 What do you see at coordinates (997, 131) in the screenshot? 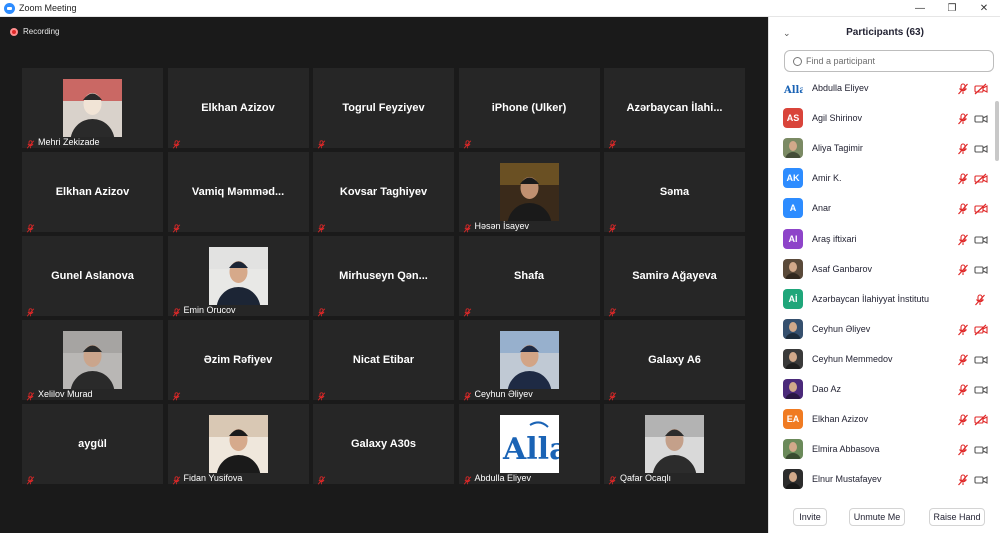
I see `participants-scrollbar` at bounding box center [997, 131].